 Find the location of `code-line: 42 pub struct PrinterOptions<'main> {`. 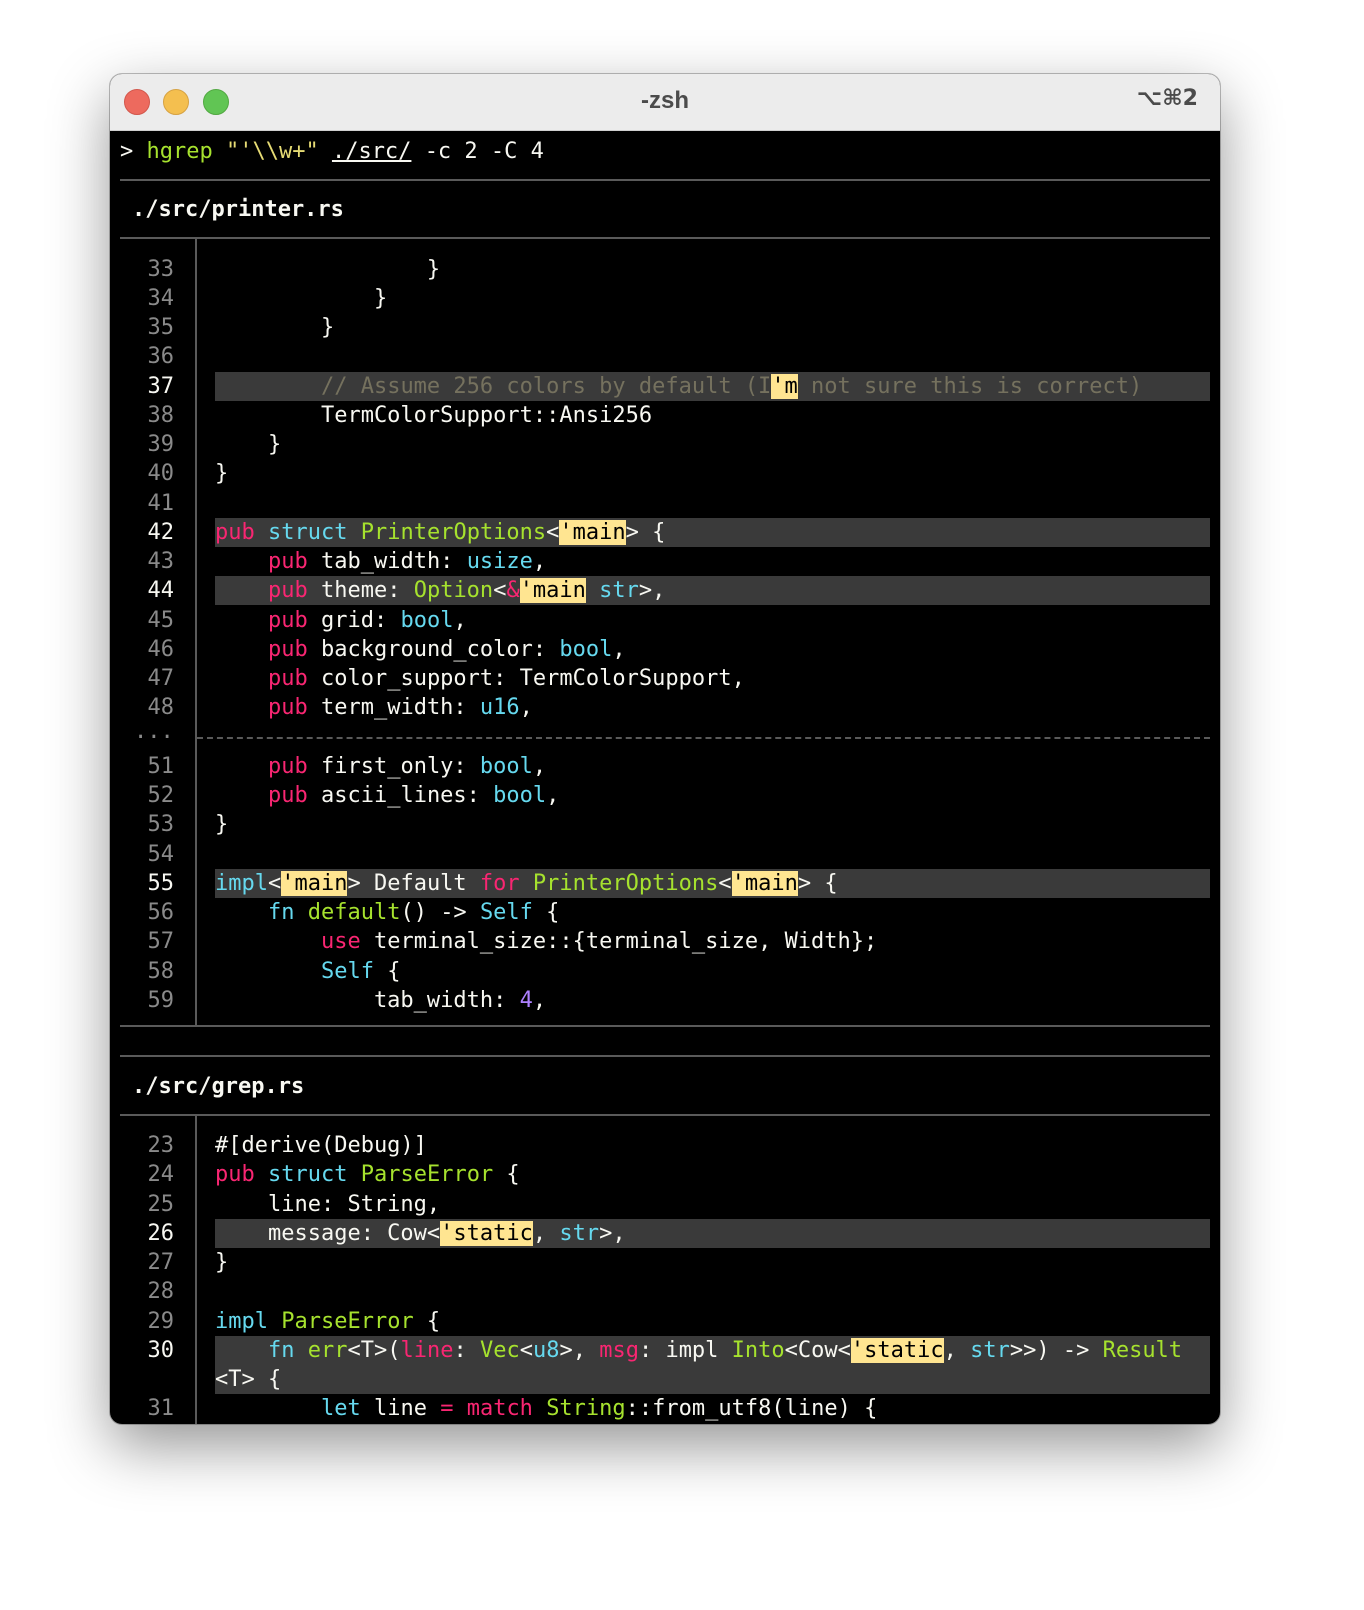

code-line: 42 pub struct PrinterOptions<'main> { is located at coordinates (665, 532).